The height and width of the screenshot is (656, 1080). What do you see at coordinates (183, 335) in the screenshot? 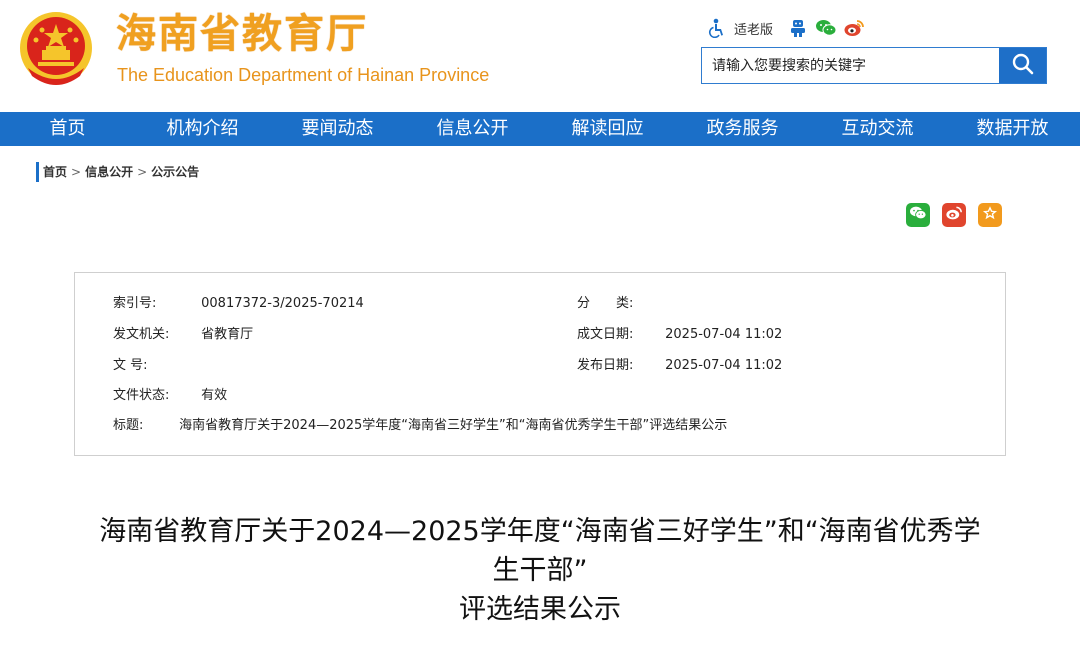
I see `meta-issuer: 发文机关: 省教育厅` at bounding box center [183, 335].